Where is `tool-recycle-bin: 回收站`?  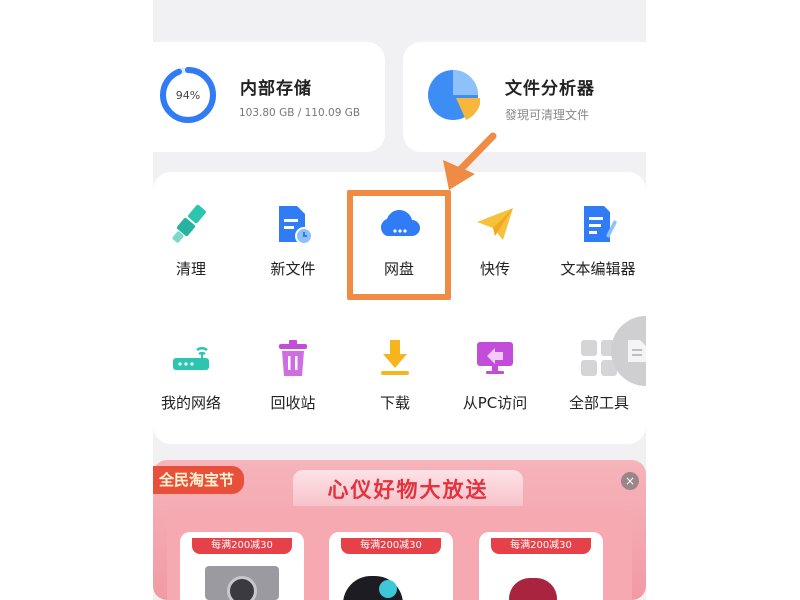 tool-recycle-bin: 回收站 is located at coordinates (293, 374).